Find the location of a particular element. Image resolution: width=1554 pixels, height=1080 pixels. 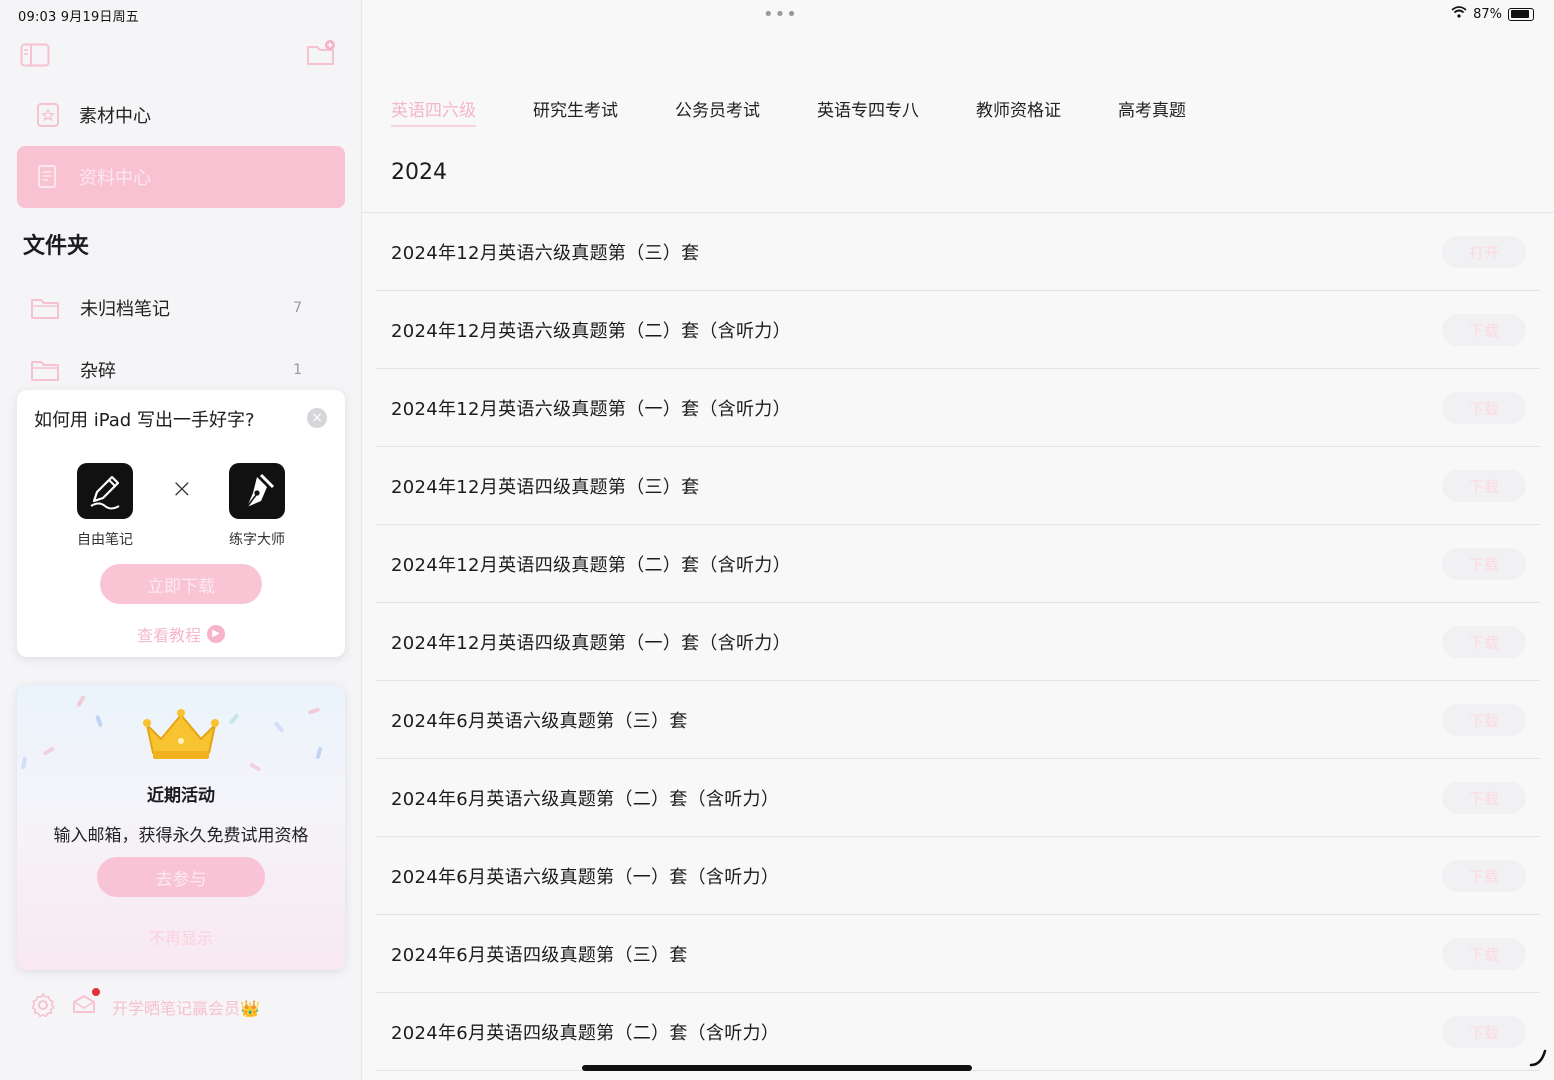

list-item: 2024年6月英语六级真题第（二）套（含听力） 下载 is located at coordinates (958, 798).